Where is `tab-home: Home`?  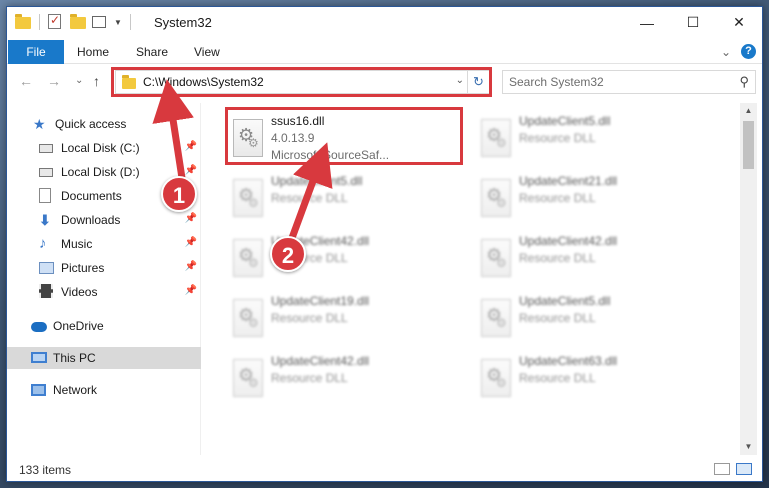 tab-home: Home is located at coordinates (93, 52).